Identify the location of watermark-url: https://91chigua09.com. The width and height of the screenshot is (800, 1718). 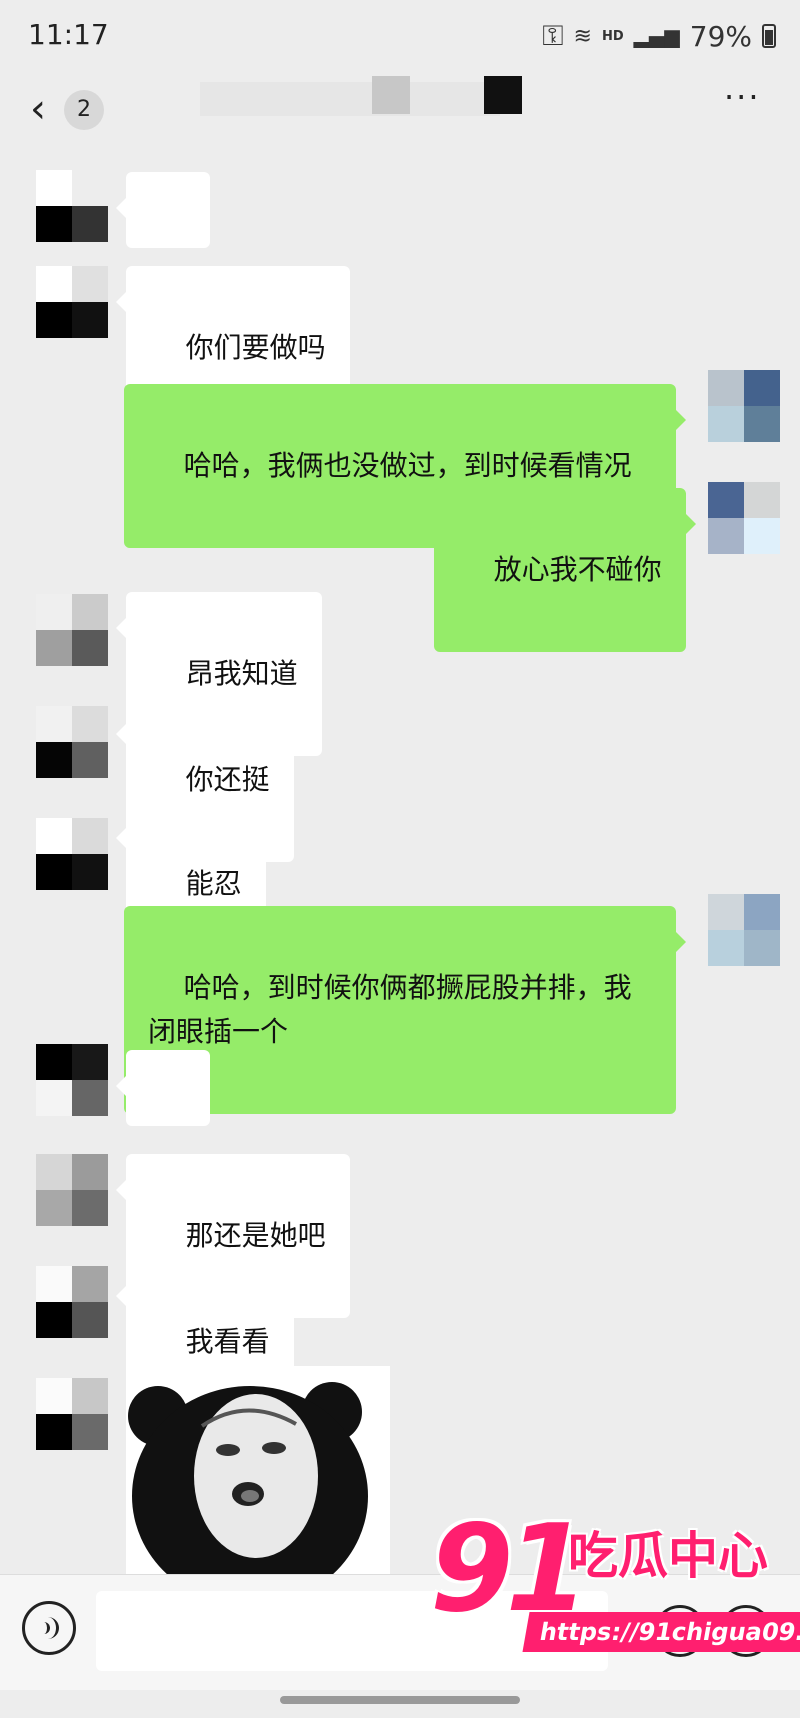
(661, 1632).